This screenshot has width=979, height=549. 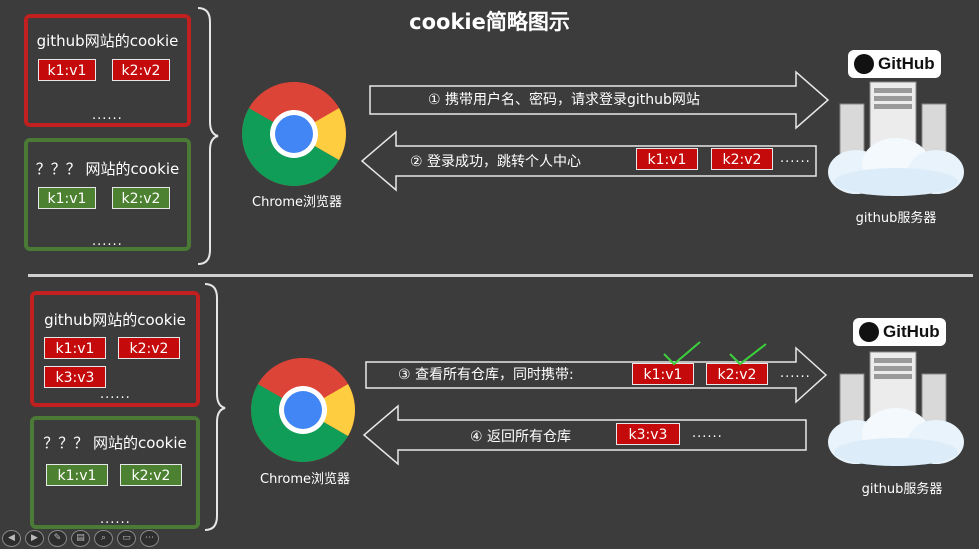 What do you see at coordinates (521, 437) in the screenshot?
I see `response-label: ④ 返回所有仓库` at bounding box center [521, 437].